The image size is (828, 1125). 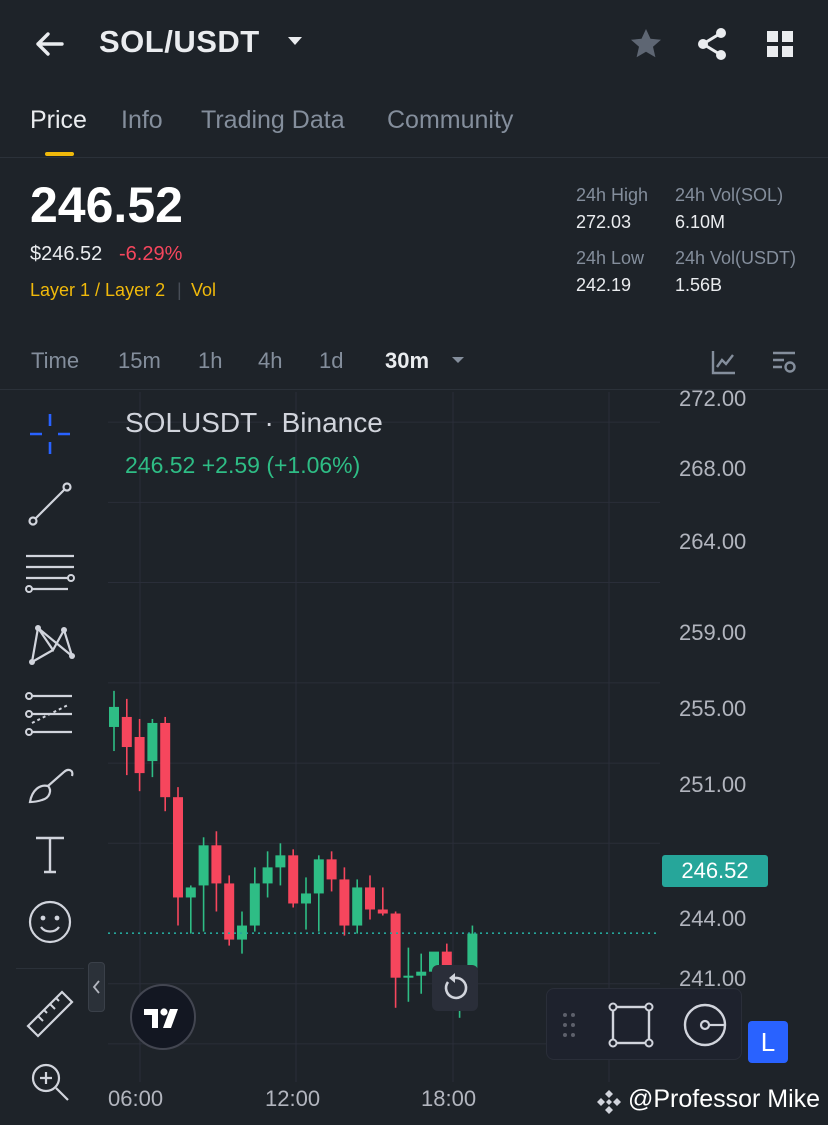 I want to click on x-tick: 12:00, so click(x=293, y=1098).